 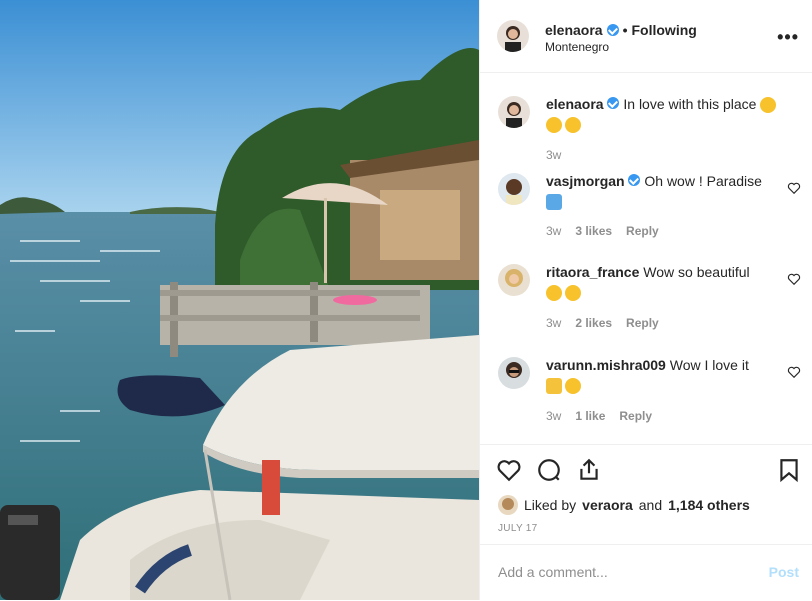 What do you see at coordinates (592, 272) in the screenshot?
I see `comment-username: ritaora_france` at bounding box center [592, 272].